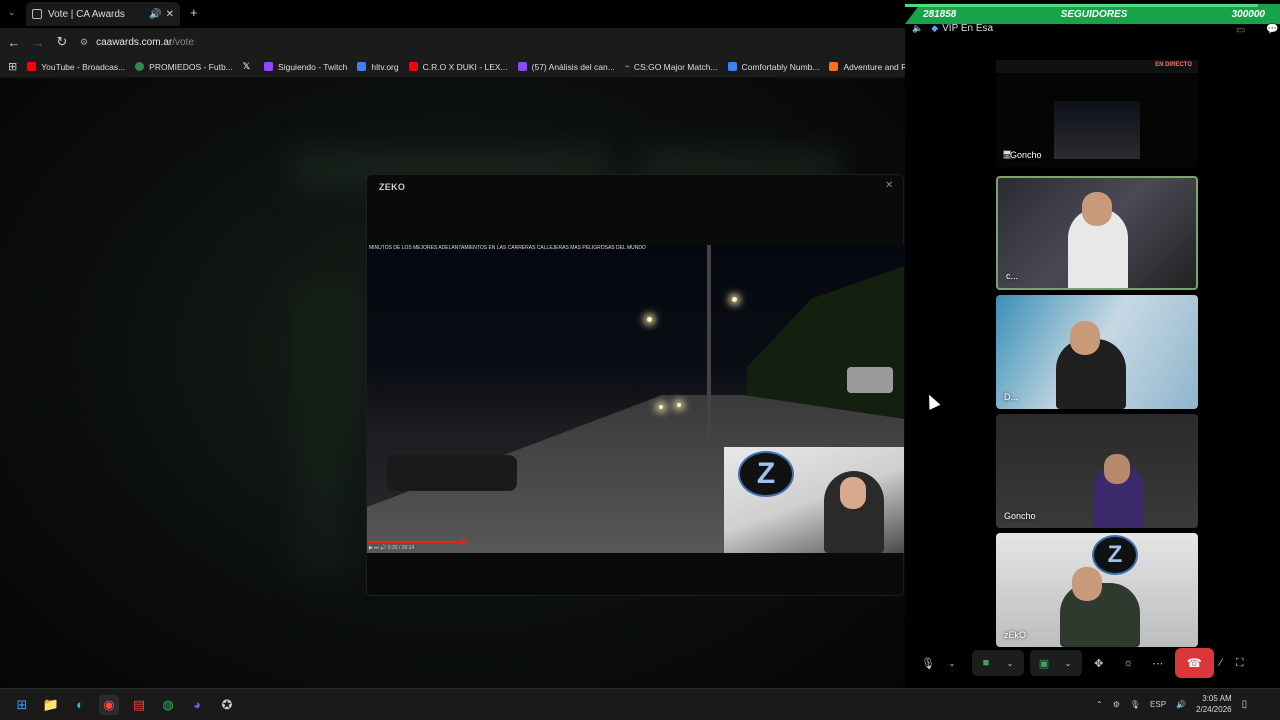 This screenshot has width=1280, height=720. I want to click on chat-icon: 💬, so click(1272, 29).